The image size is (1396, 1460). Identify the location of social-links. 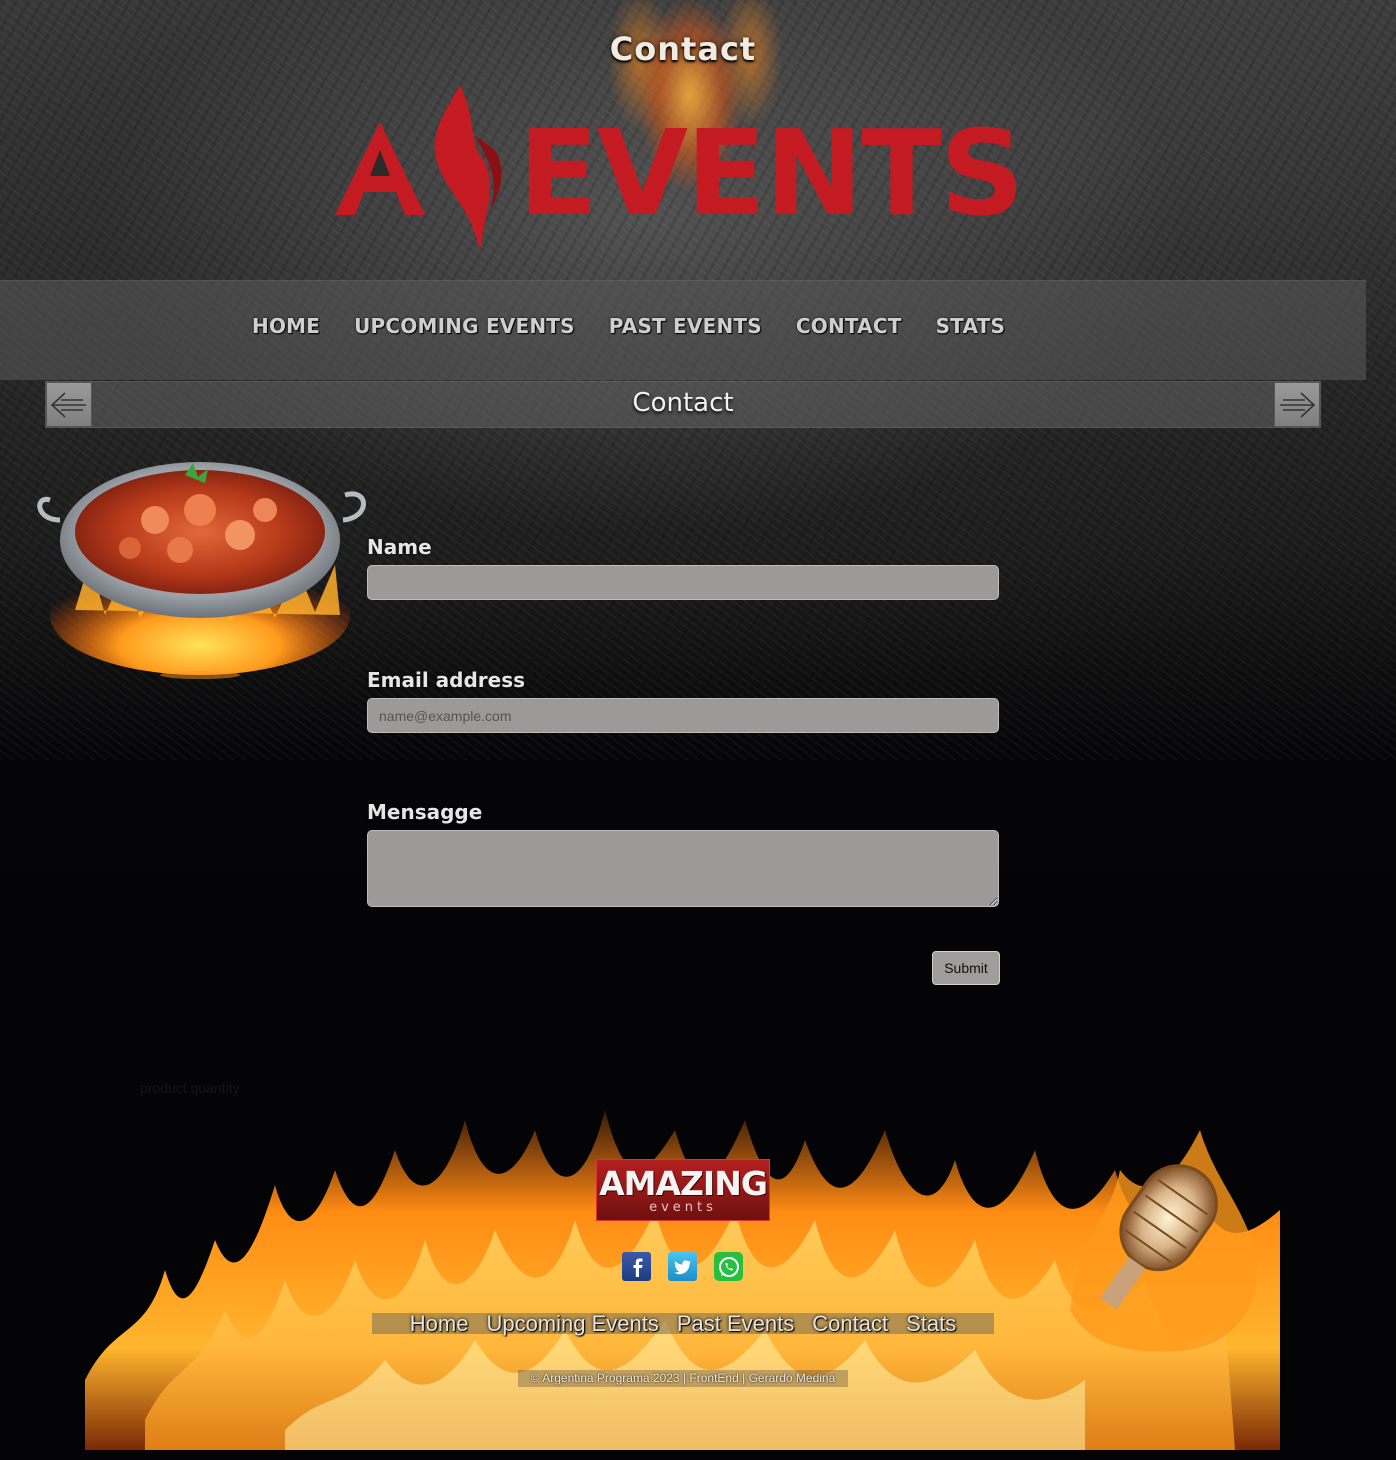
(682, 1266).